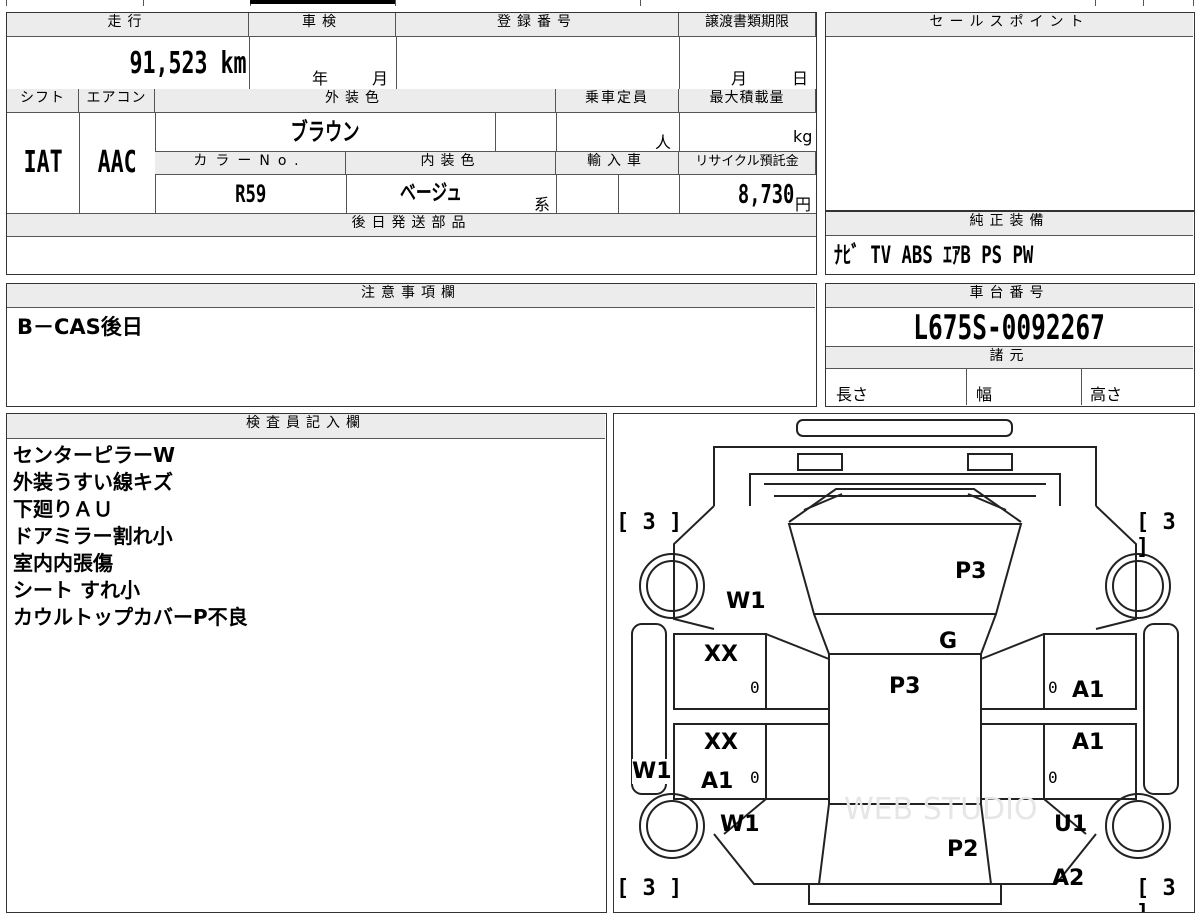  What do you see at coordinates (43, 101) in the screenshot?
I see `shift-header: シフト` at bounding box center [43, 101].